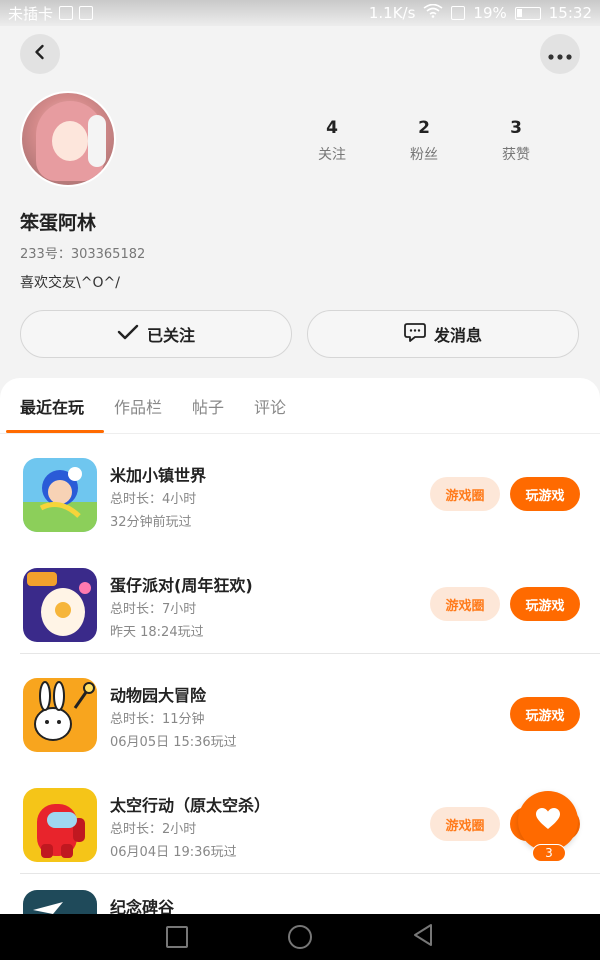 This screenshot has width=600, height=960. Describe the element at coordinates (68, 139) in the screenshot. I see `avatar` at that location.